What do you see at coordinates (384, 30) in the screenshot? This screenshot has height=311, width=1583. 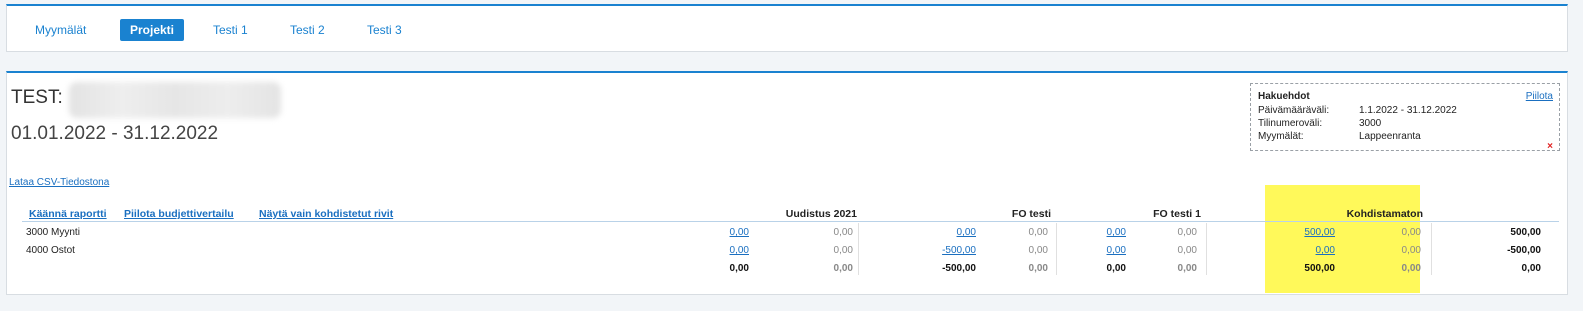 I see `tab-testi-3: Testi 3` at bounding box center [384, 30].